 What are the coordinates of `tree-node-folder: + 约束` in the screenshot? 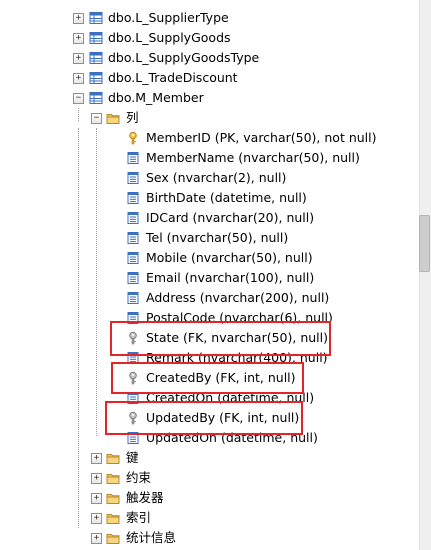 It's located at (200, 478).